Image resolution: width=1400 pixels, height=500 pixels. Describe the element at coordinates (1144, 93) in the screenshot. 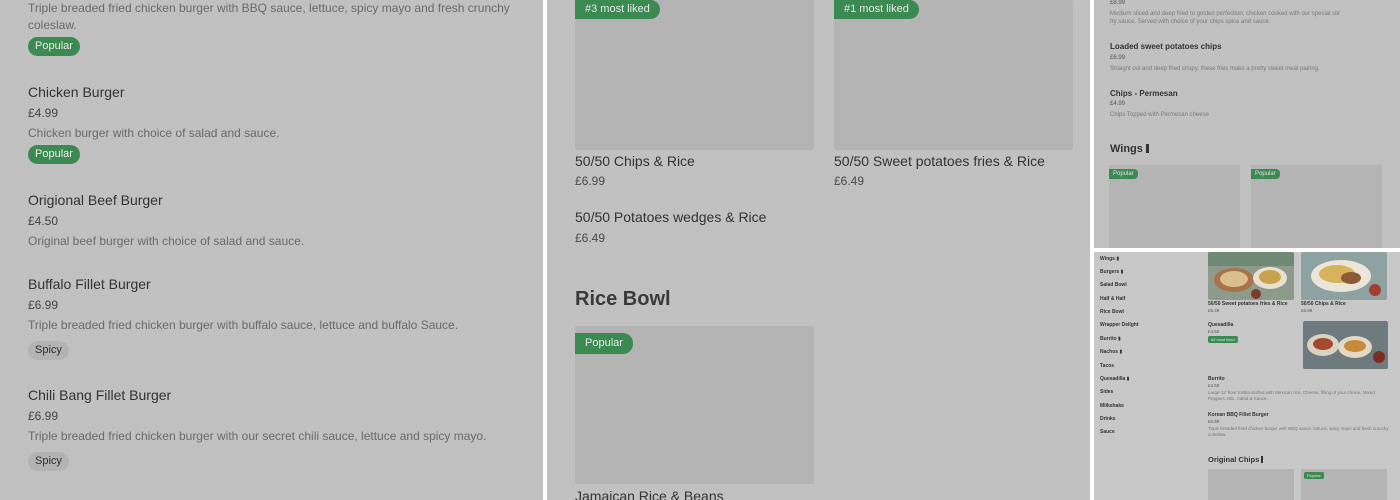

I see `item-title: Chips - Permesan` at that location.